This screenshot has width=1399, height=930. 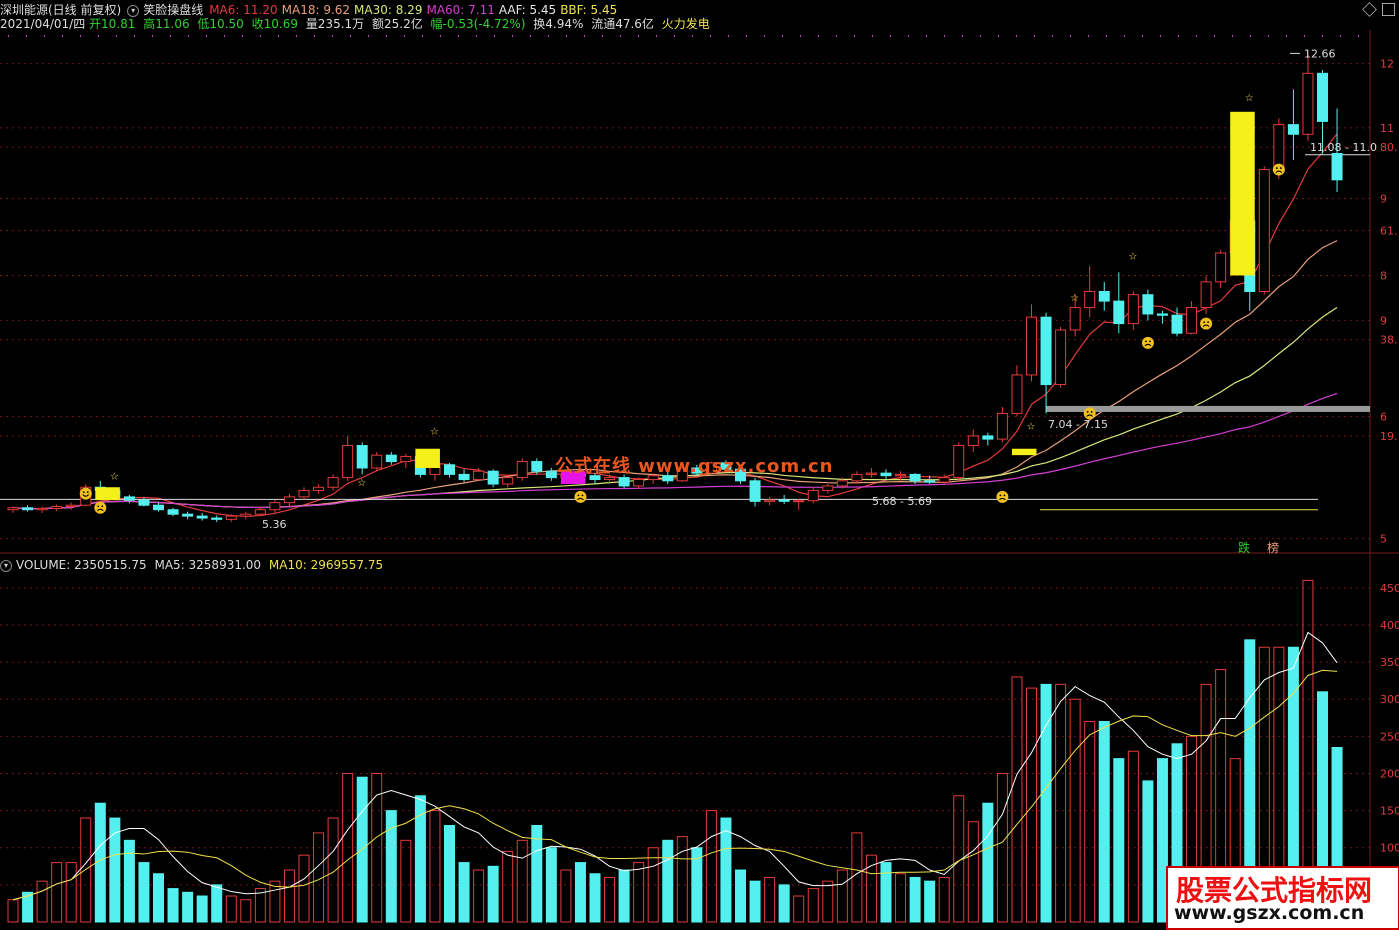 What do you see at coordinates (1389, 147) in the screenshot?
I see `price-tick-label: 80.` at bounding box center [1389, 147].